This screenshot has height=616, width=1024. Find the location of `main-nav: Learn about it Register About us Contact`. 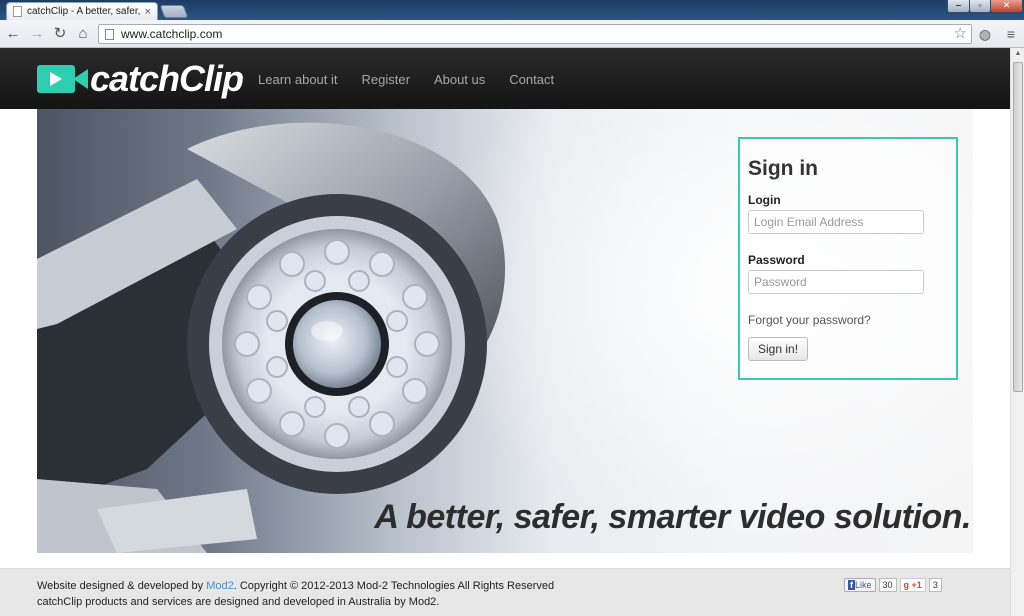

main-nav: Learn about it Register About us Contact is located at coordinates (406, 79).